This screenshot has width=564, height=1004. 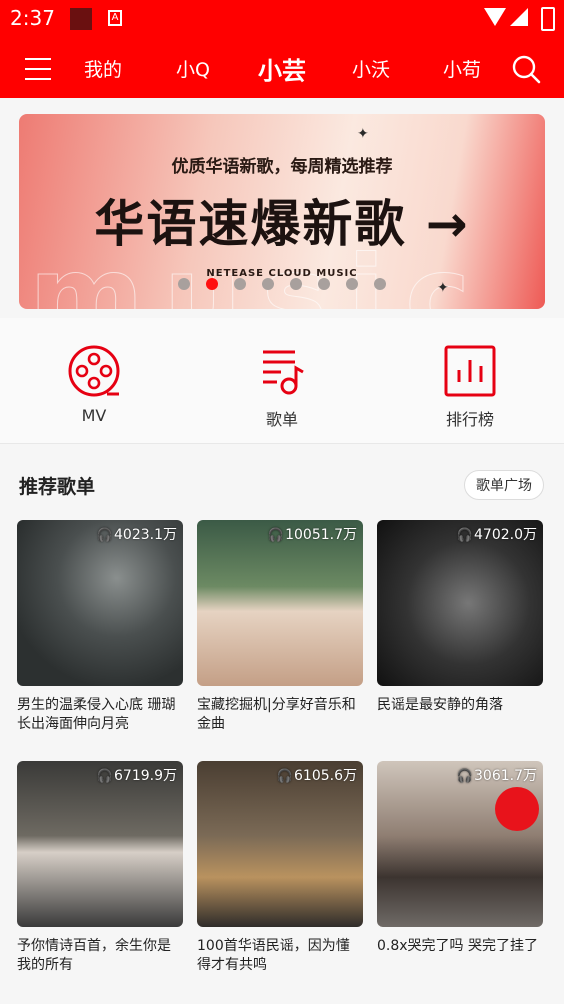 What do you see at coordinates (460, 946) in the screenshot?
I see `playlist-title: 0.8x哭完了吗 哭完了挂了` at bounding box center [460, 946].